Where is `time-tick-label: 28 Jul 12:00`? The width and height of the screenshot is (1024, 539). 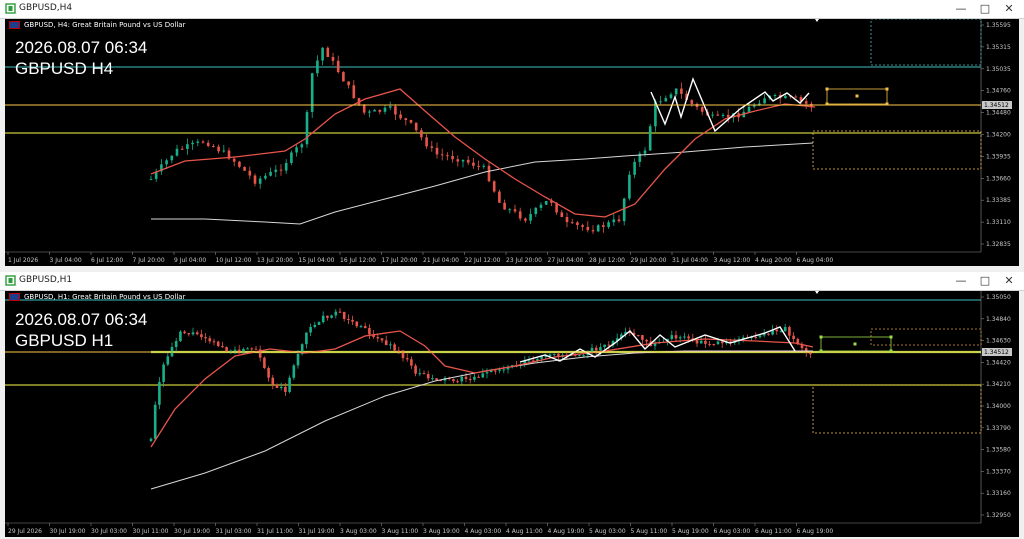
time-tick-label: 28 Jul 12:00 is located at coordinates (607, 260).